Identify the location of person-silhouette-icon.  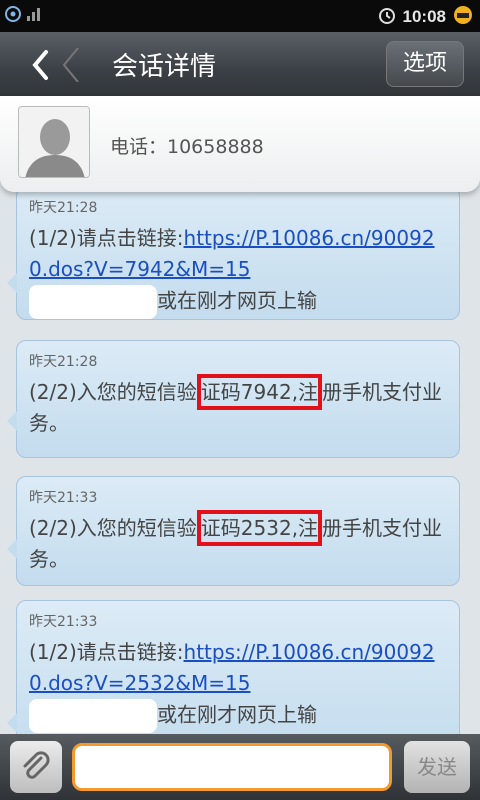
(54, 142).